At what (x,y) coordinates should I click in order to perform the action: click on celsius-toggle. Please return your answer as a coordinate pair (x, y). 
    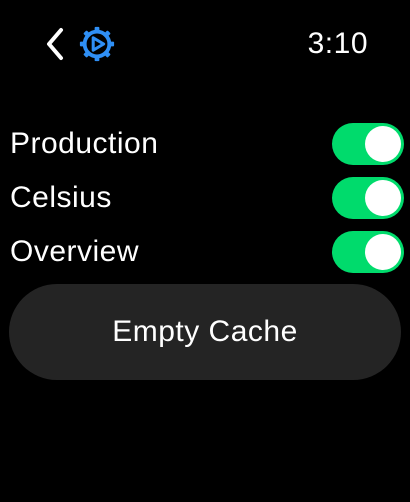
    Looking at the image, I should click on (368, 198).